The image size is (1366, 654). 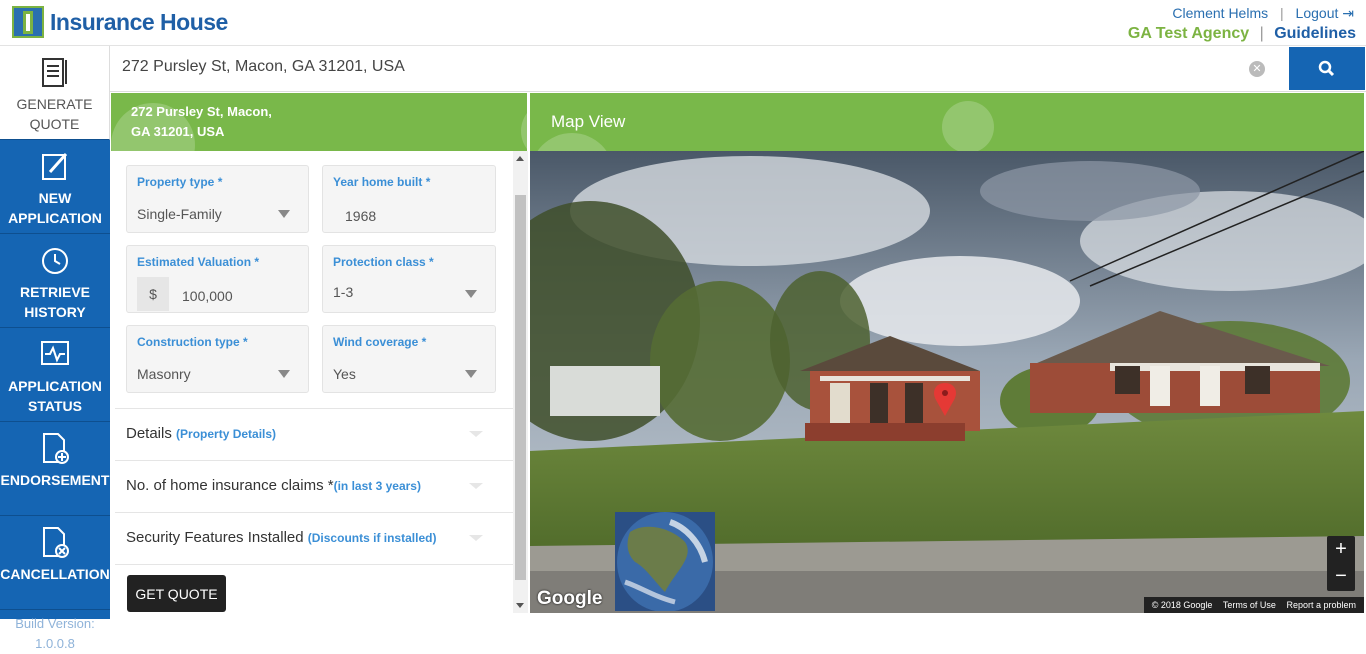 I want to click on wind-coverage-label: Wind coverage *, so click(x=380, y=342).